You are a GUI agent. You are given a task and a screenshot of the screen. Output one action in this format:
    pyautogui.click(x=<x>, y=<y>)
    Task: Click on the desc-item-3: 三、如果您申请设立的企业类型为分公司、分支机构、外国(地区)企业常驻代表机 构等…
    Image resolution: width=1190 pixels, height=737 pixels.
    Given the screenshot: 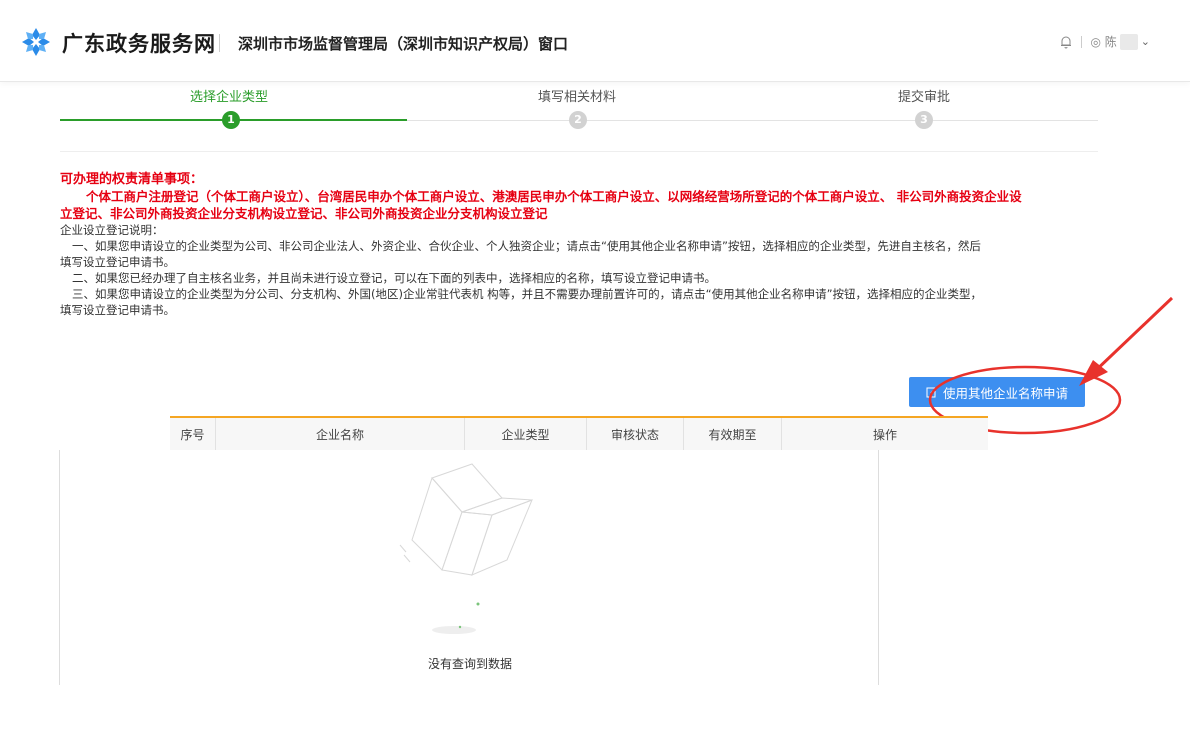 What is the action you would take?
    pyautogui.click(x=527, y=294)
    